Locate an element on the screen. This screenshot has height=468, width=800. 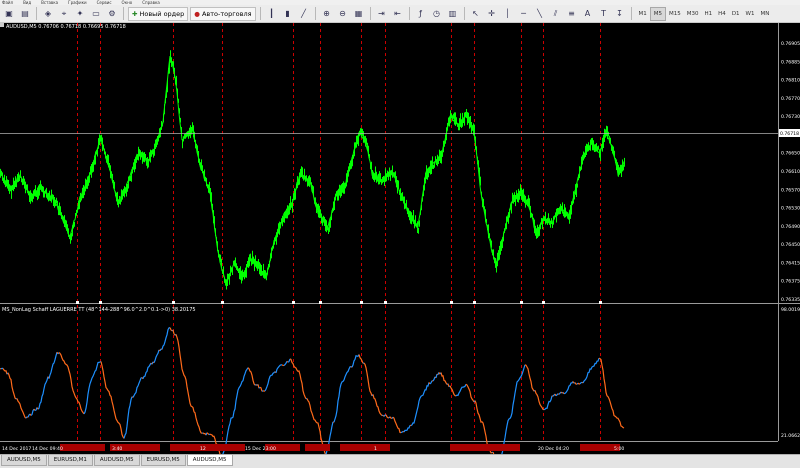
periods-icon: ◷ is located at coordinates (437, 14).